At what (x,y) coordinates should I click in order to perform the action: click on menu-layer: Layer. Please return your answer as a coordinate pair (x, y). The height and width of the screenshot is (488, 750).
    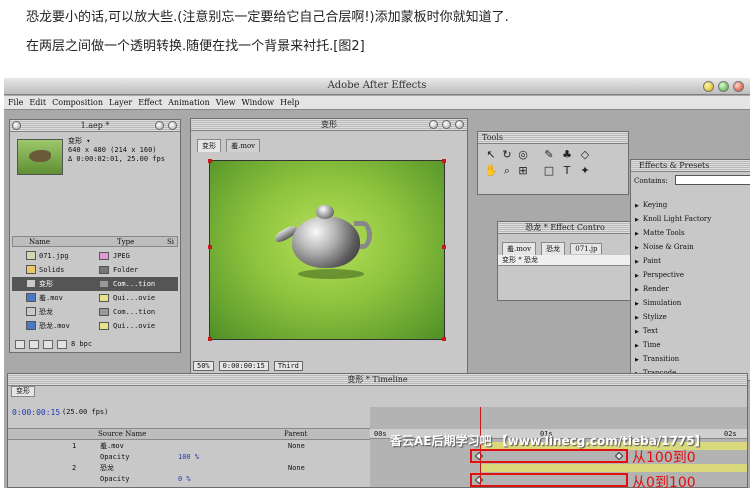
    Looking at the image, I should click on (120, 102).